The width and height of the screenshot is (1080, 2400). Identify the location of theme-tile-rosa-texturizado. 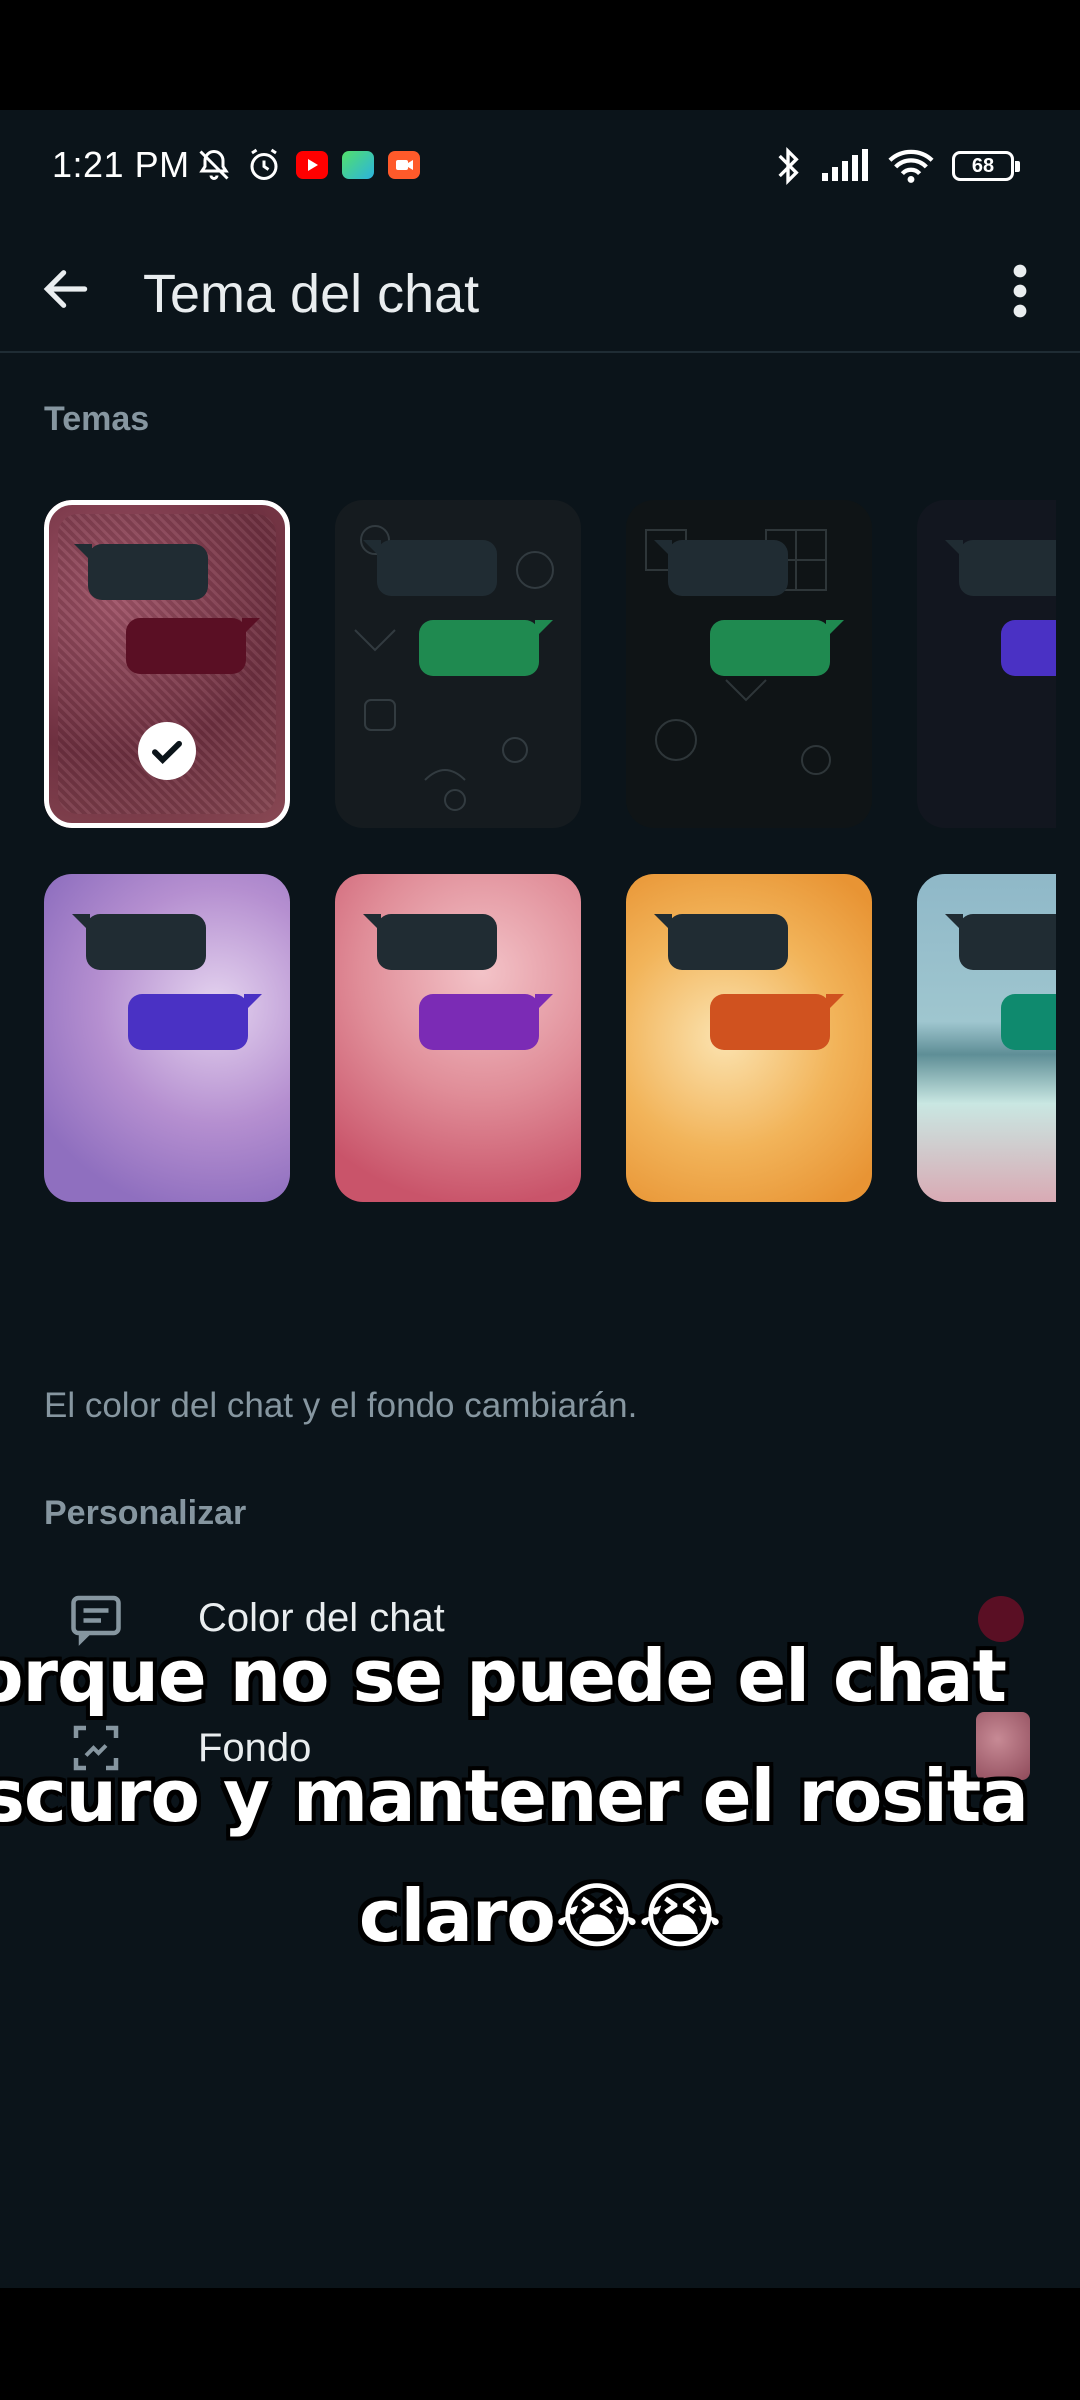
(167, 664).